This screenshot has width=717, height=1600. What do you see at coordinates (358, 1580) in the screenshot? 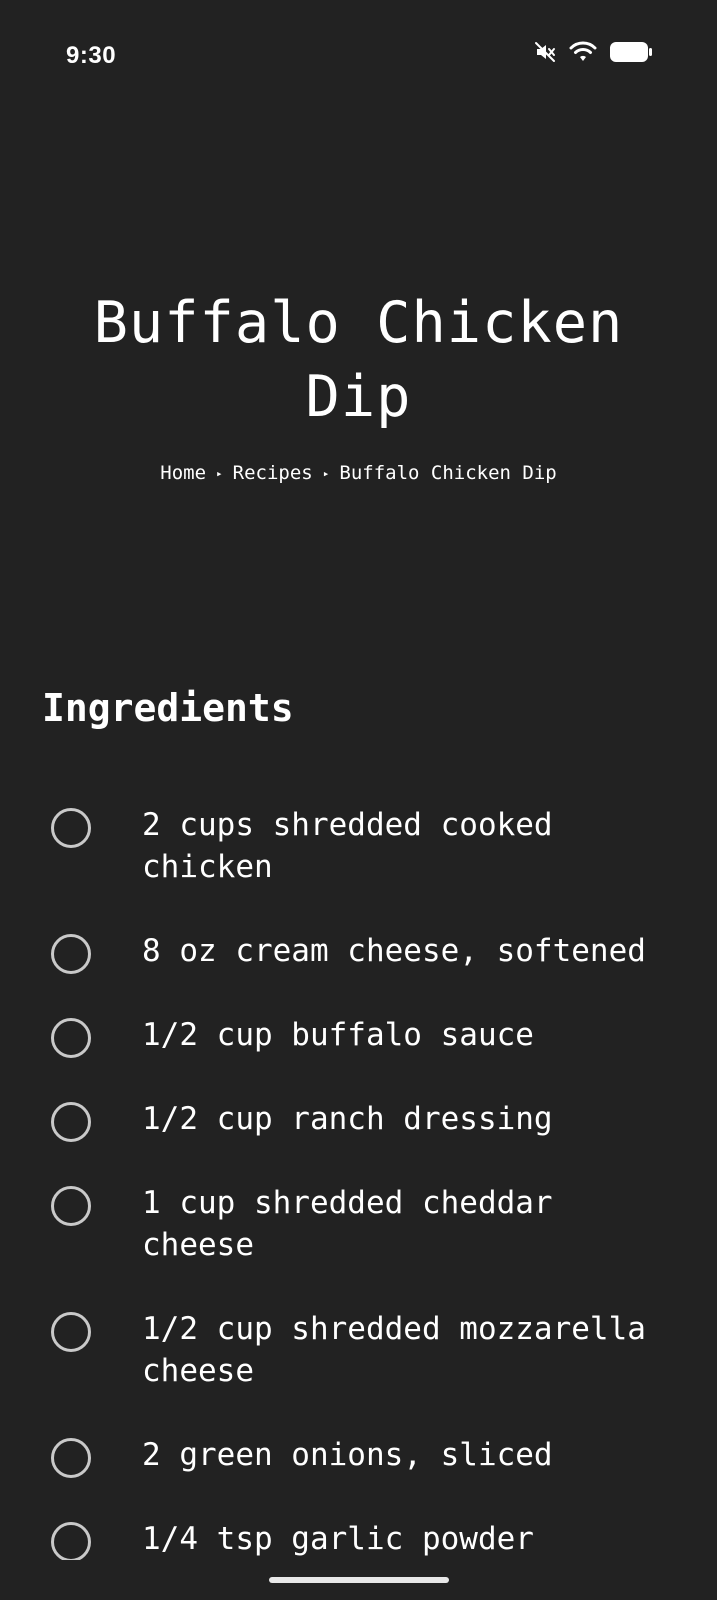
I see `home-indicator` at bounding box center [358, 1580].